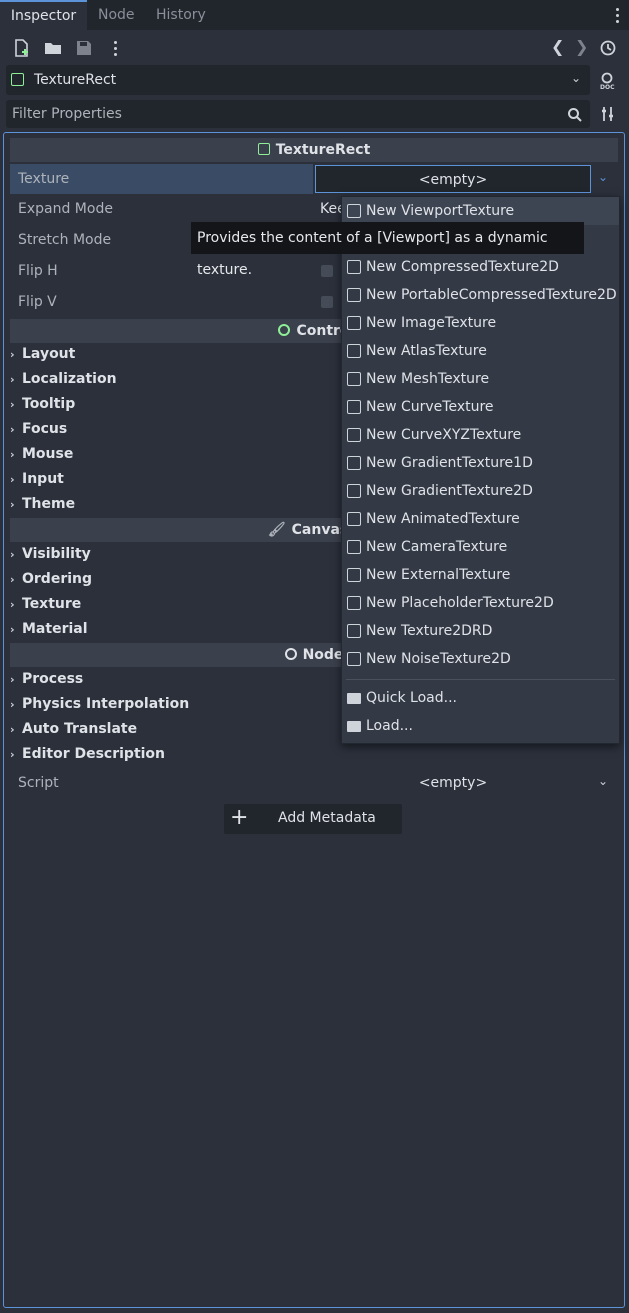 The image size is (629, 1313). Describe the element at coordinates (38, 429) in the screenshot. I see `group-focus: › Focus` at that location.